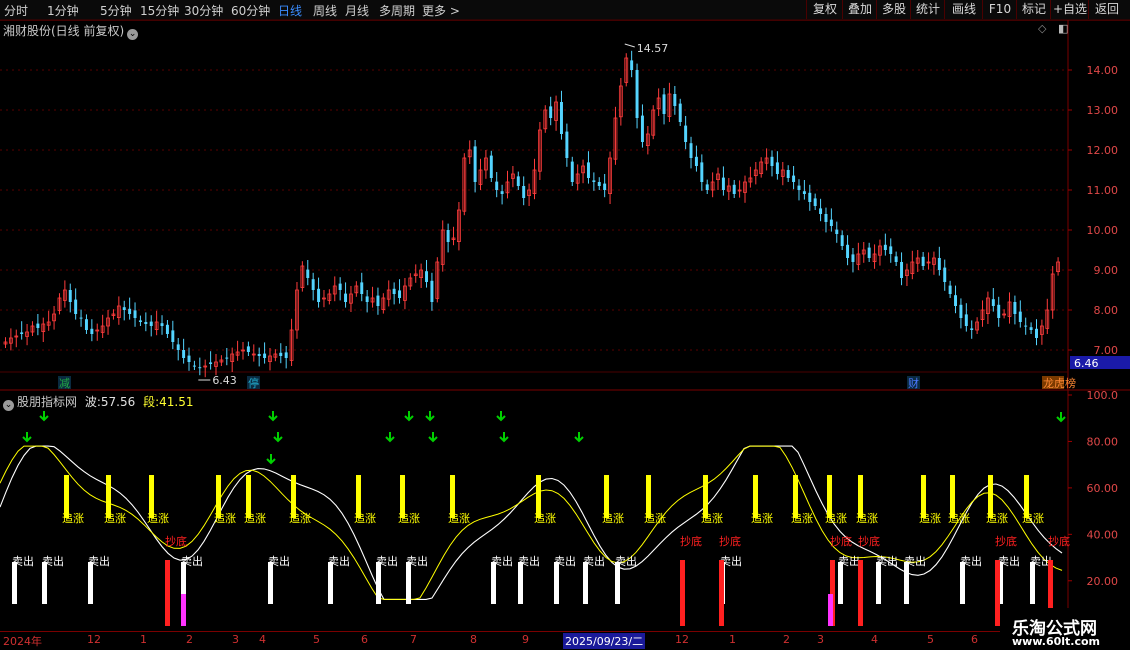  Describe the element at coordinates (183, 610) in the screenshot. I see `magenta-bar` at that location.